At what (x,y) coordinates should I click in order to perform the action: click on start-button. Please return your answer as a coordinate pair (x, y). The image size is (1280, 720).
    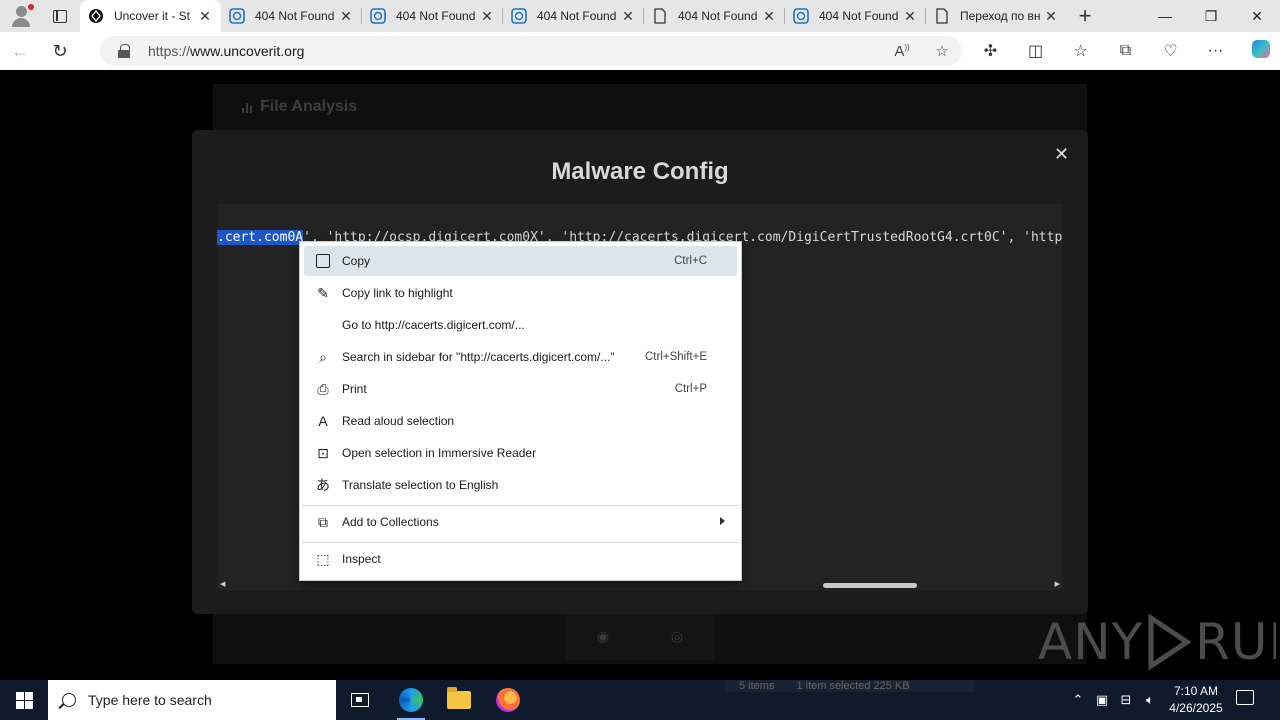
    Looking at the image, I should click on (24, 700).